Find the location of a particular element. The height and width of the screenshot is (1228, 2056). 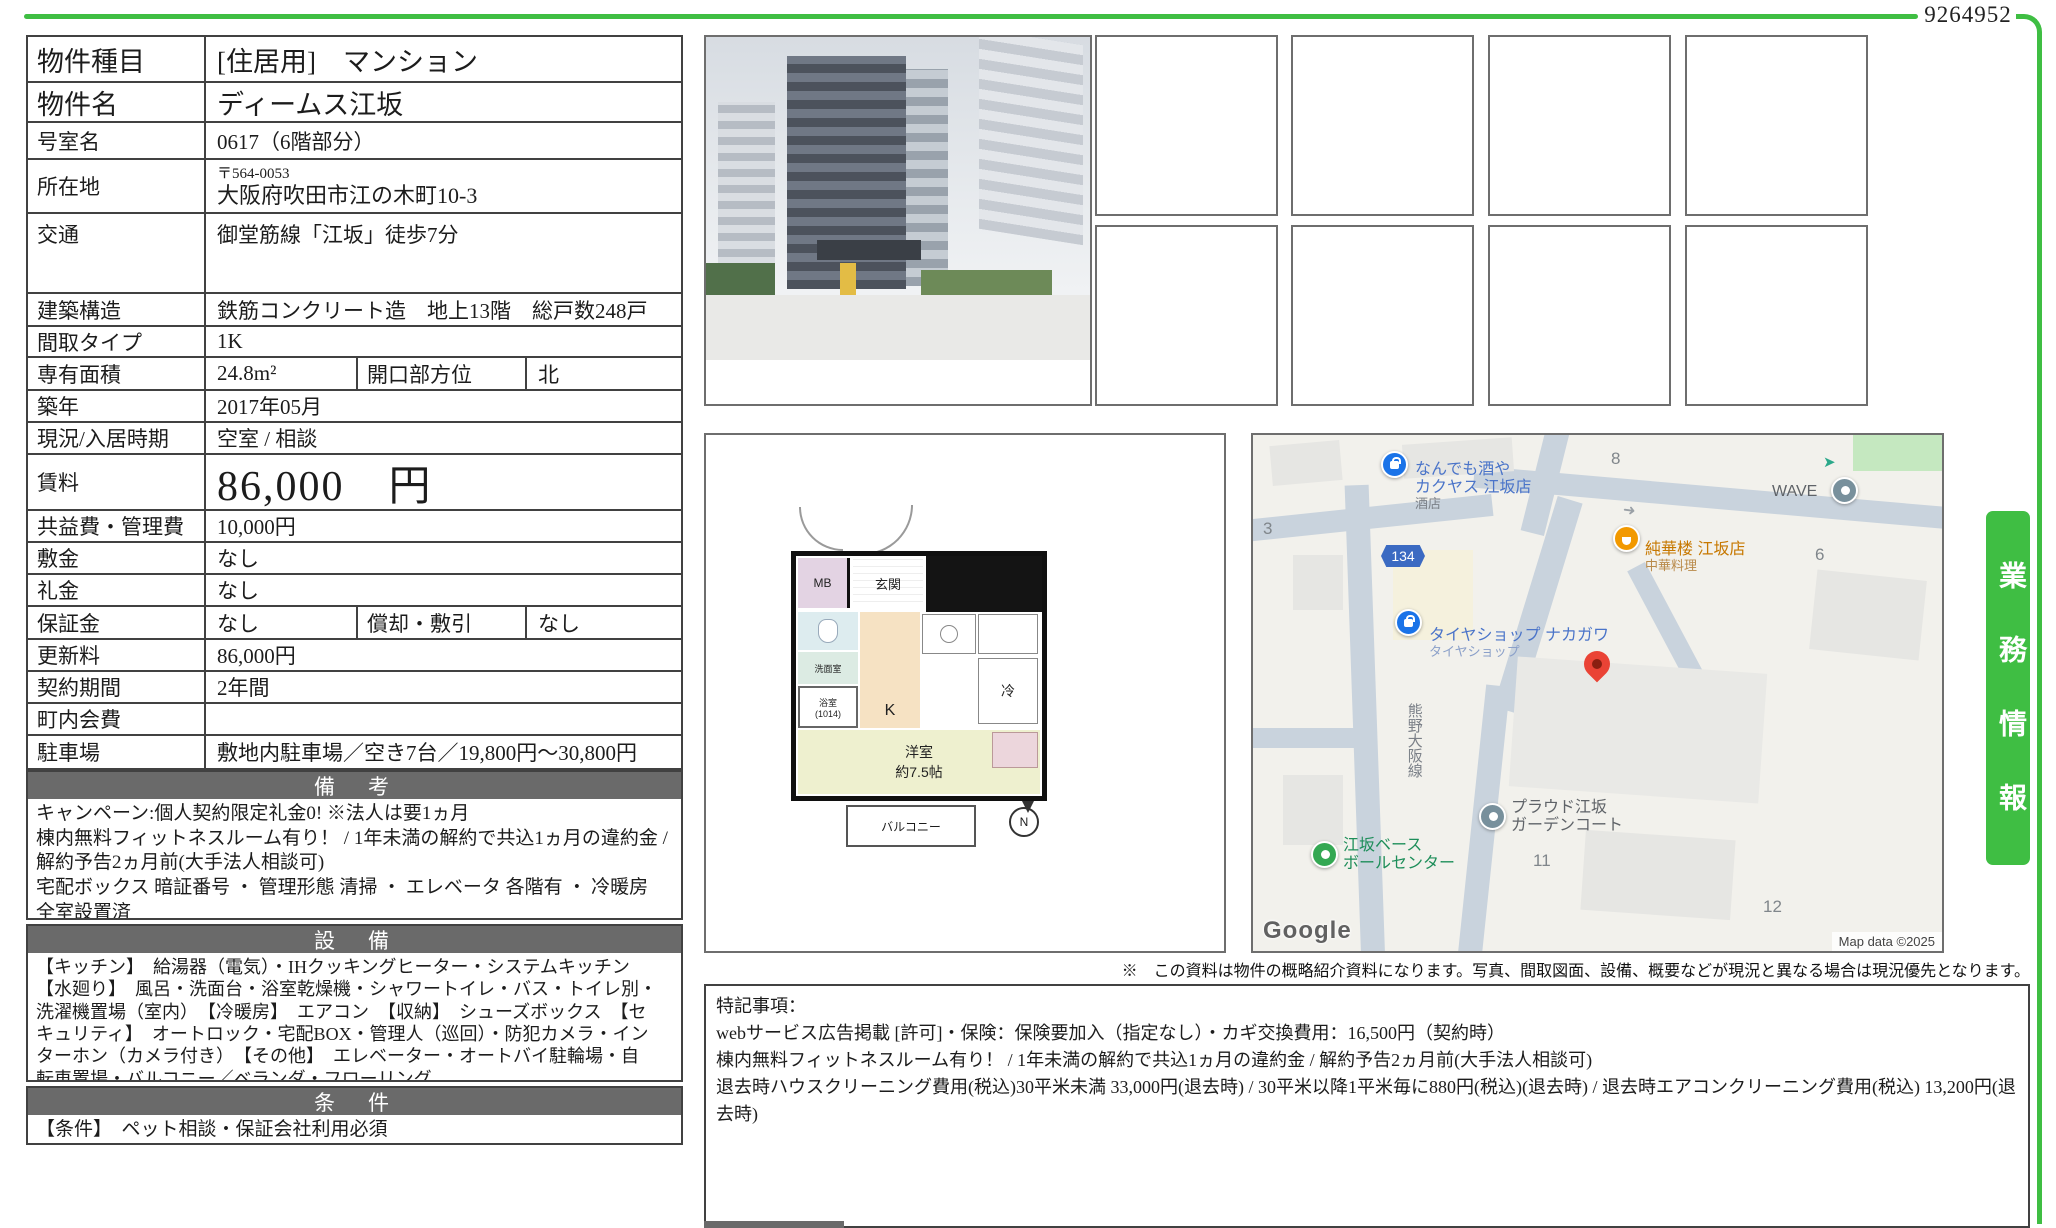

equipment-header: 設 備 is located at coordinates (354, 939).